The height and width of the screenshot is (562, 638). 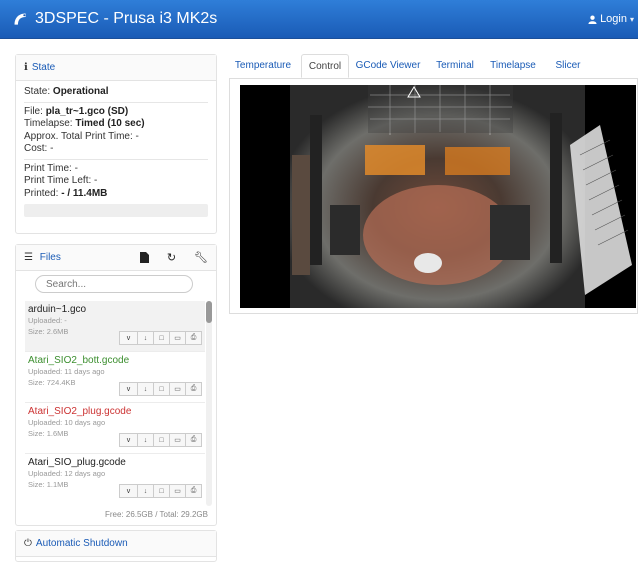 What do you see at coordinates (33, 111) in the screenshot?
I see `file-label: File:` at bounding box center [33, 111].